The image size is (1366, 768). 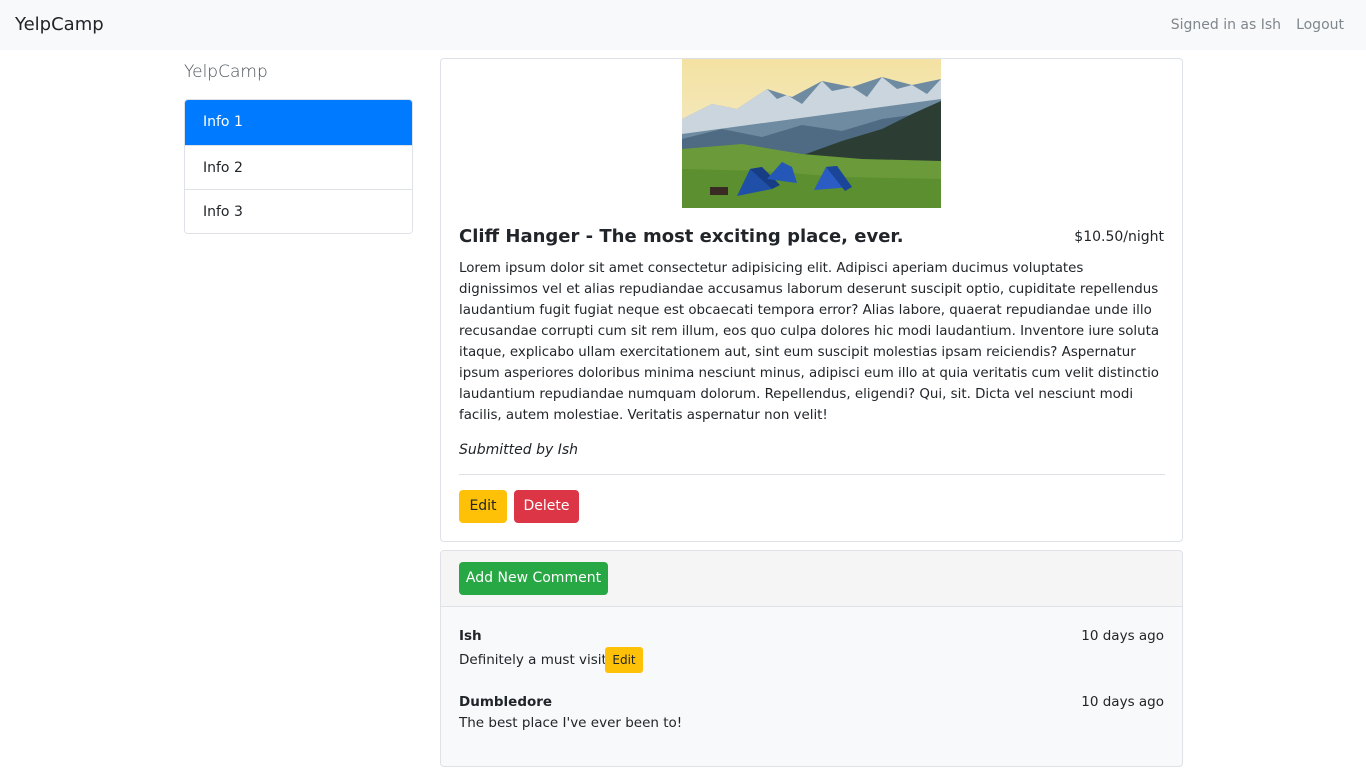 What do you see at coordinates (571, 723) in the screenshot?
I see `comment-text: The best place I've ever been to!` at bounding box center [571, 723].